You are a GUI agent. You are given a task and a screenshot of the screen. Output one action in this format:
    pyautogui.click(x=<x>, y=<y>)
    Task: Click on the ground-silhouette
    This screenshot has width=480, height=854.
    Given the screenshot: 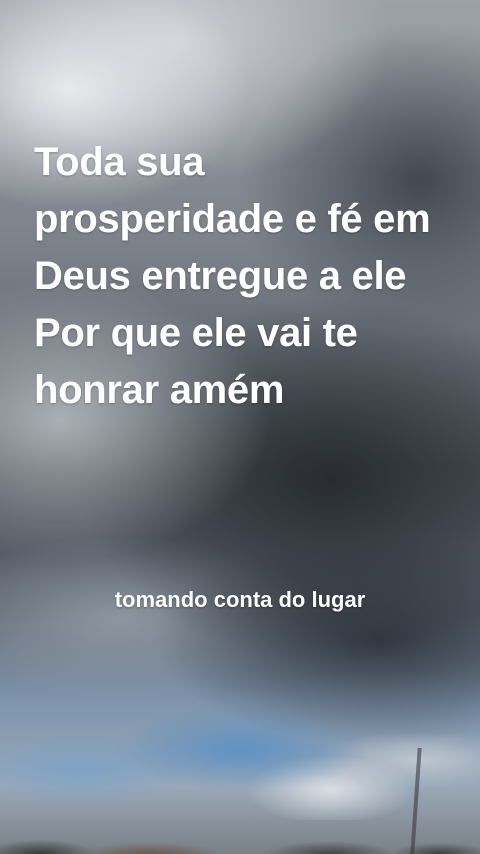 What is the action you would take?
    pyautogui.click(x=240, y=841)
    